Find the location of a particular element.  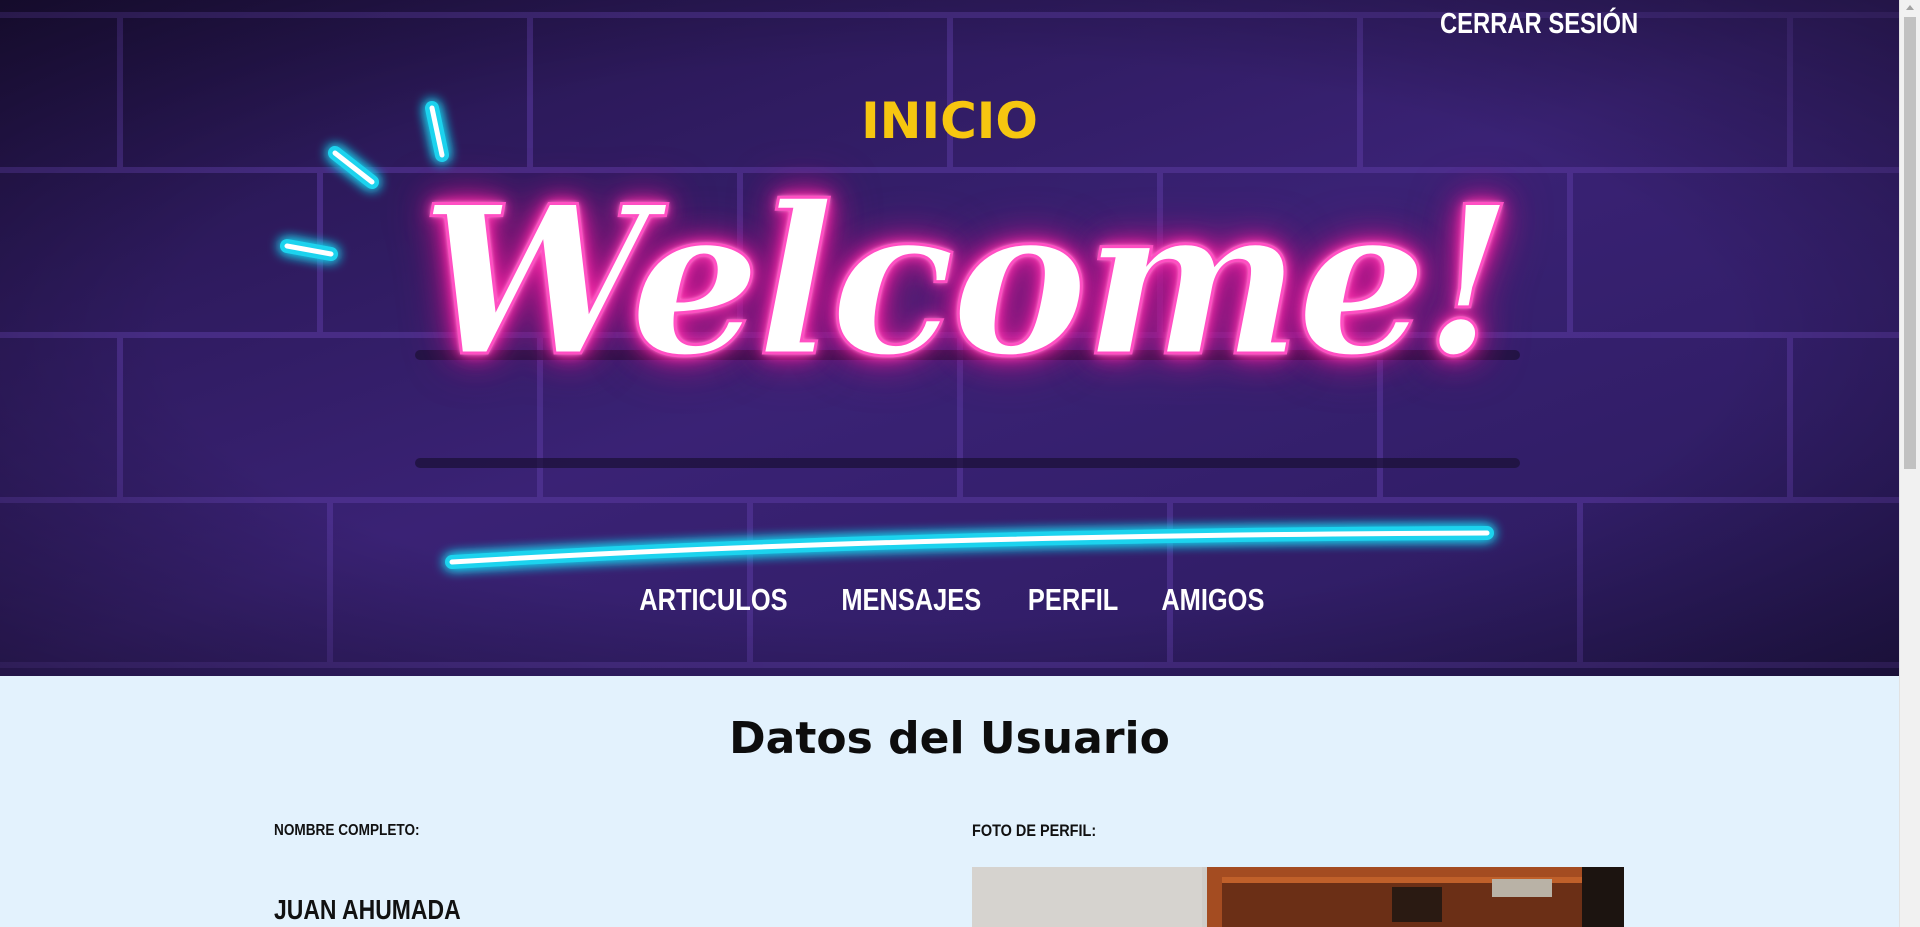

scroll-up-icon is located at coordinates (1910, 7).